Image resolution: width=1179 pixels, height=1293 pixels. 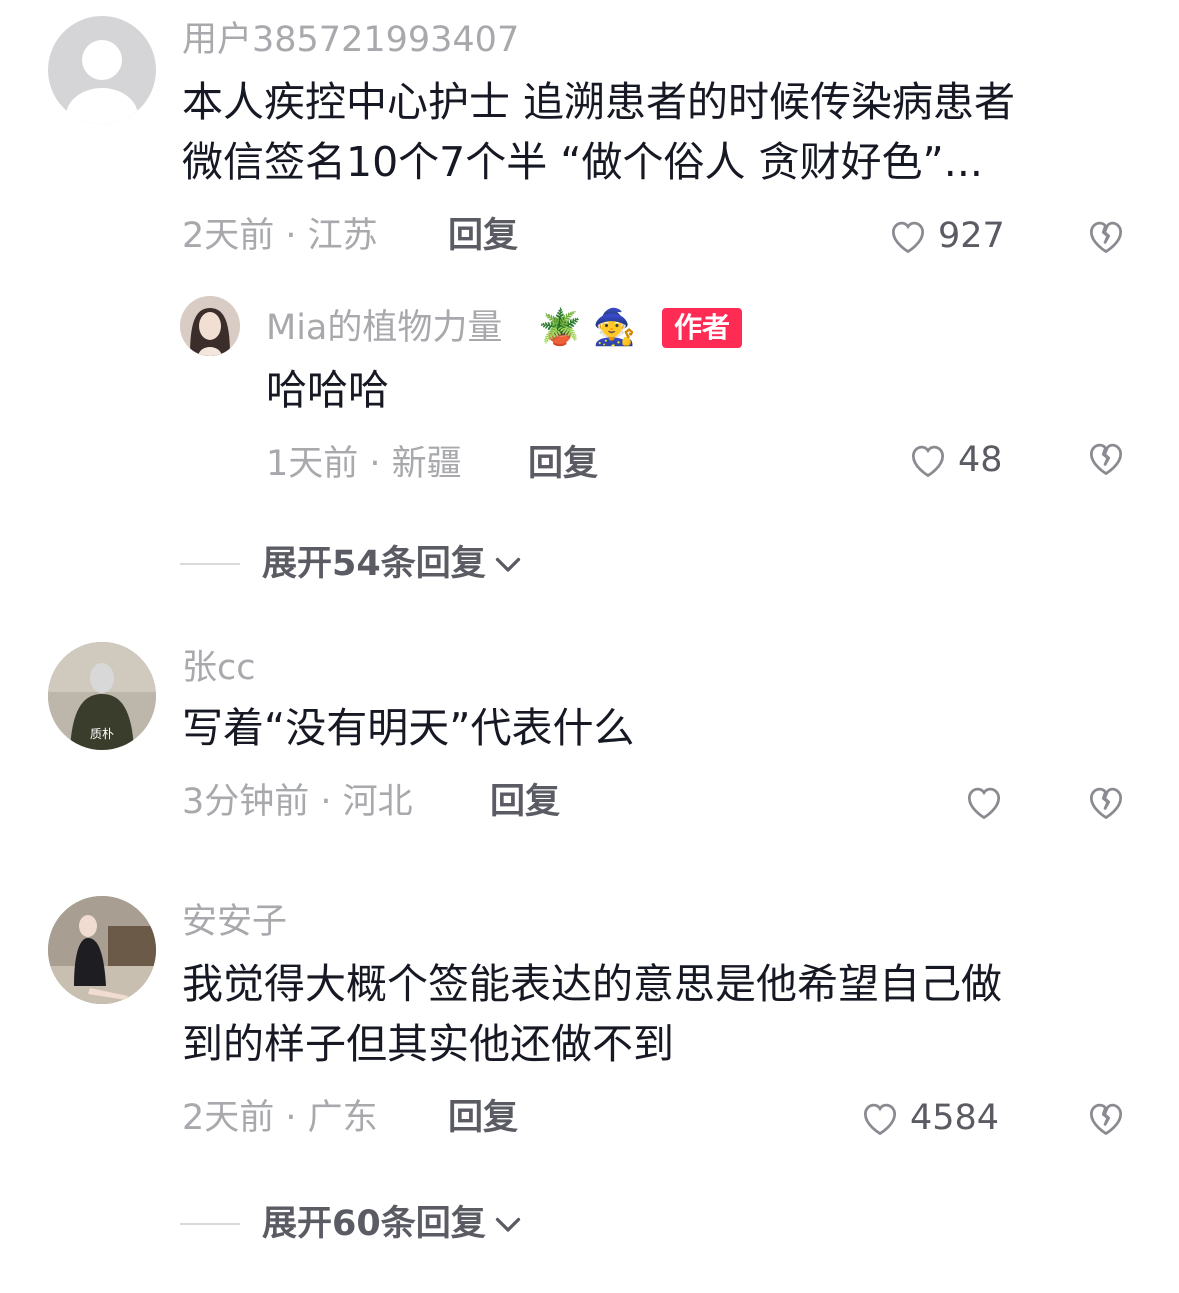 What do you see at coordinates (954, 460) in the screenshot?
I see `like-button: 48` at bounding box center [954, 460].